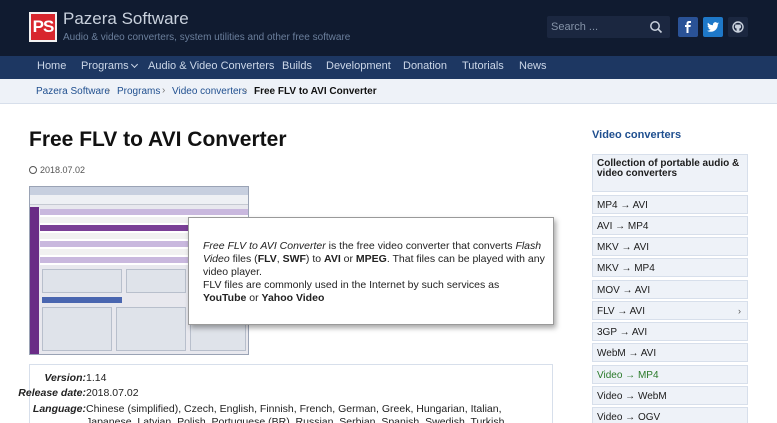 Image resolution: width=777 pixels, height=423 pixels. What do you see at coordinates (267, 259) in the screenshot?
I see `desc-flv: FLV` at bounding box center [267, 259].